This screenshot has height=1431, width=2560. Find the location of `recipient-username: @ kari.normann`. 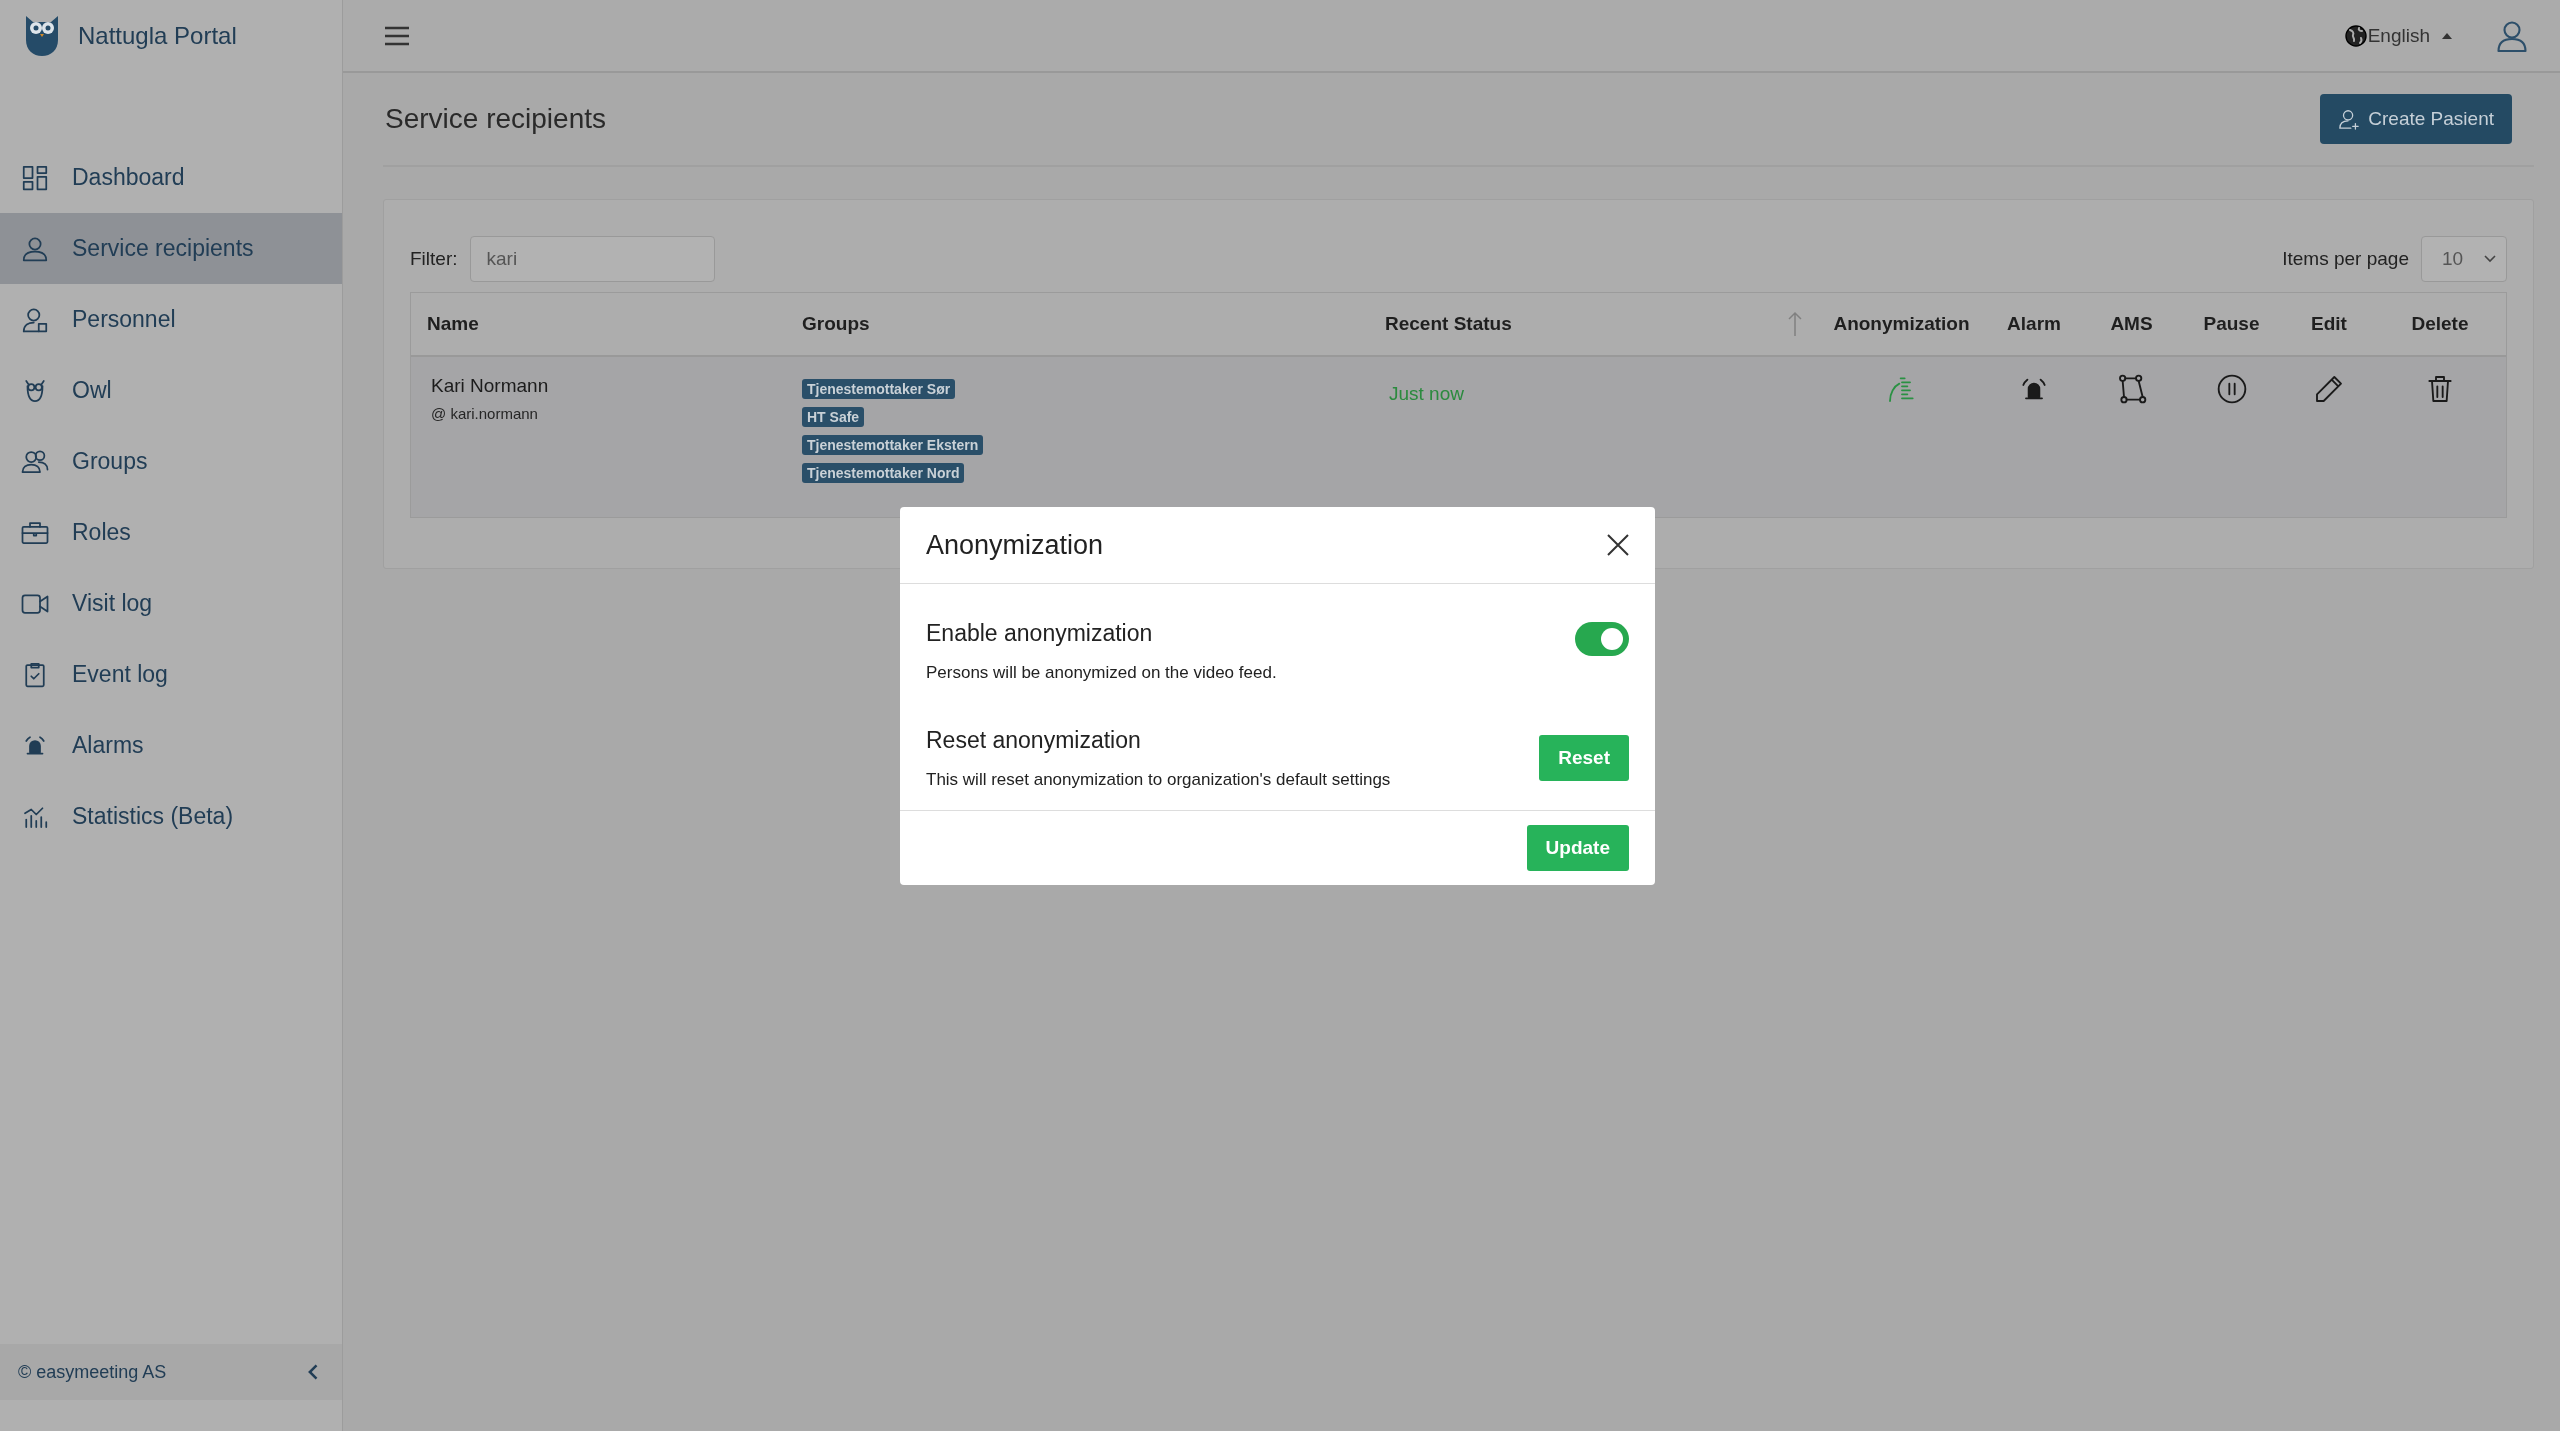

recipient-username: @ kari.normann is located at coordinates (484, 413).